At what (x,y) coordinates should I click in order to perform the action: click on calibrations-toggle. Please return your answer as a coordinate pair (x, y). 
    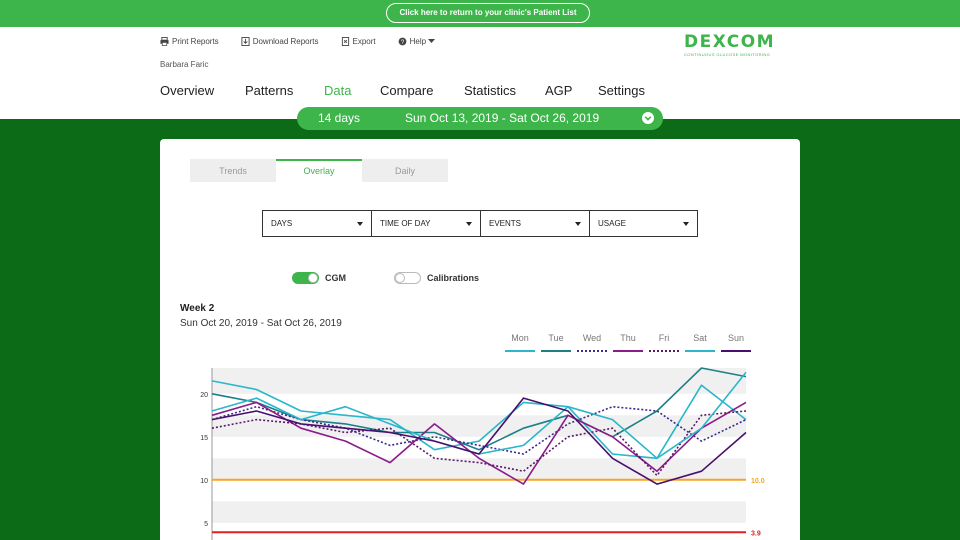
    Looking at the image, I should click on (407, 278).